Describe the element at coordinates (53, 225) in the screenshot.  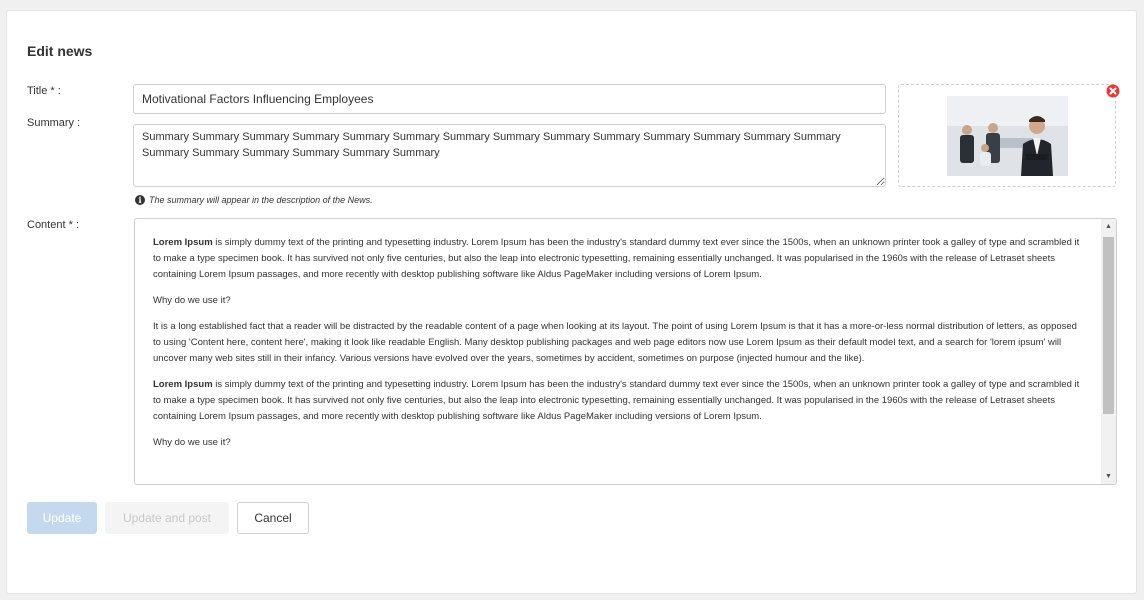
I see `content-label: Content * :` at that location.